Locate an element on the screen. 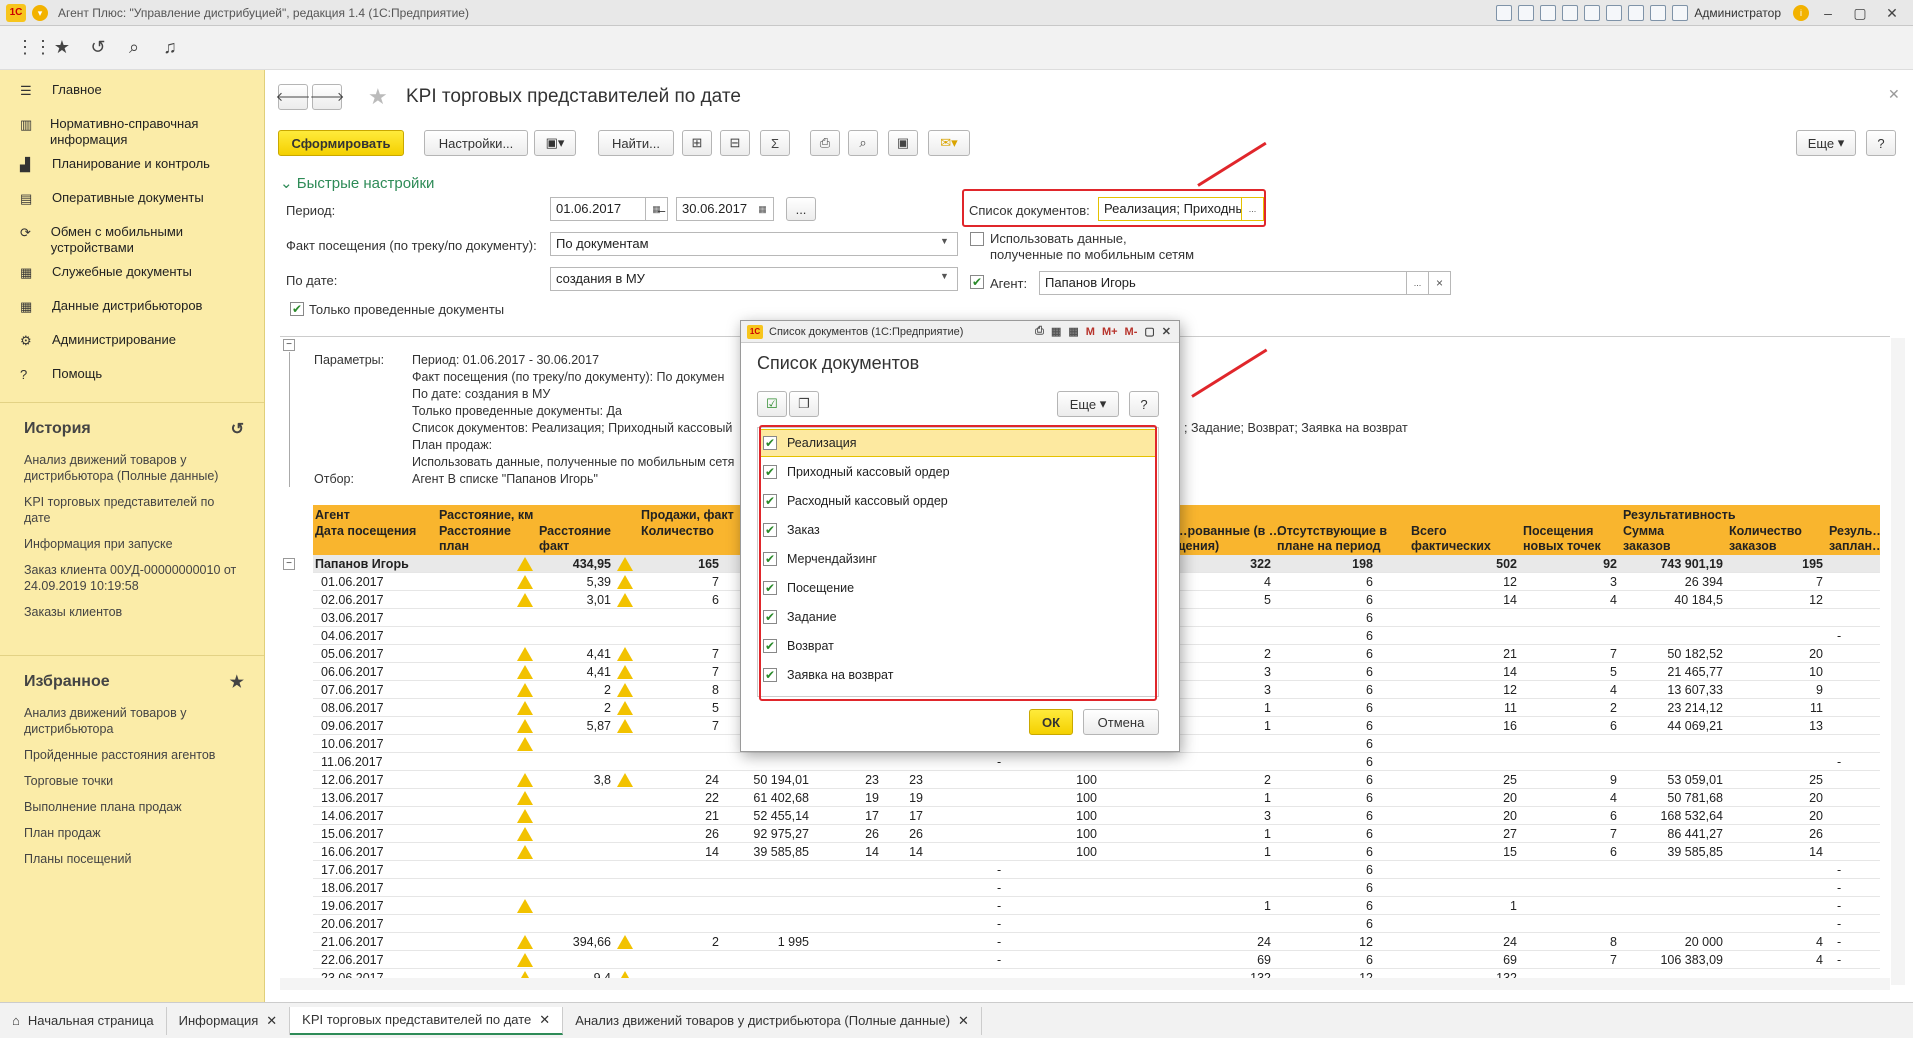 Image resolution: width=1913 pixels, height=1038 pixels. apps-grid-icon: ⋮⋮ is located at coordinates (34, 47).